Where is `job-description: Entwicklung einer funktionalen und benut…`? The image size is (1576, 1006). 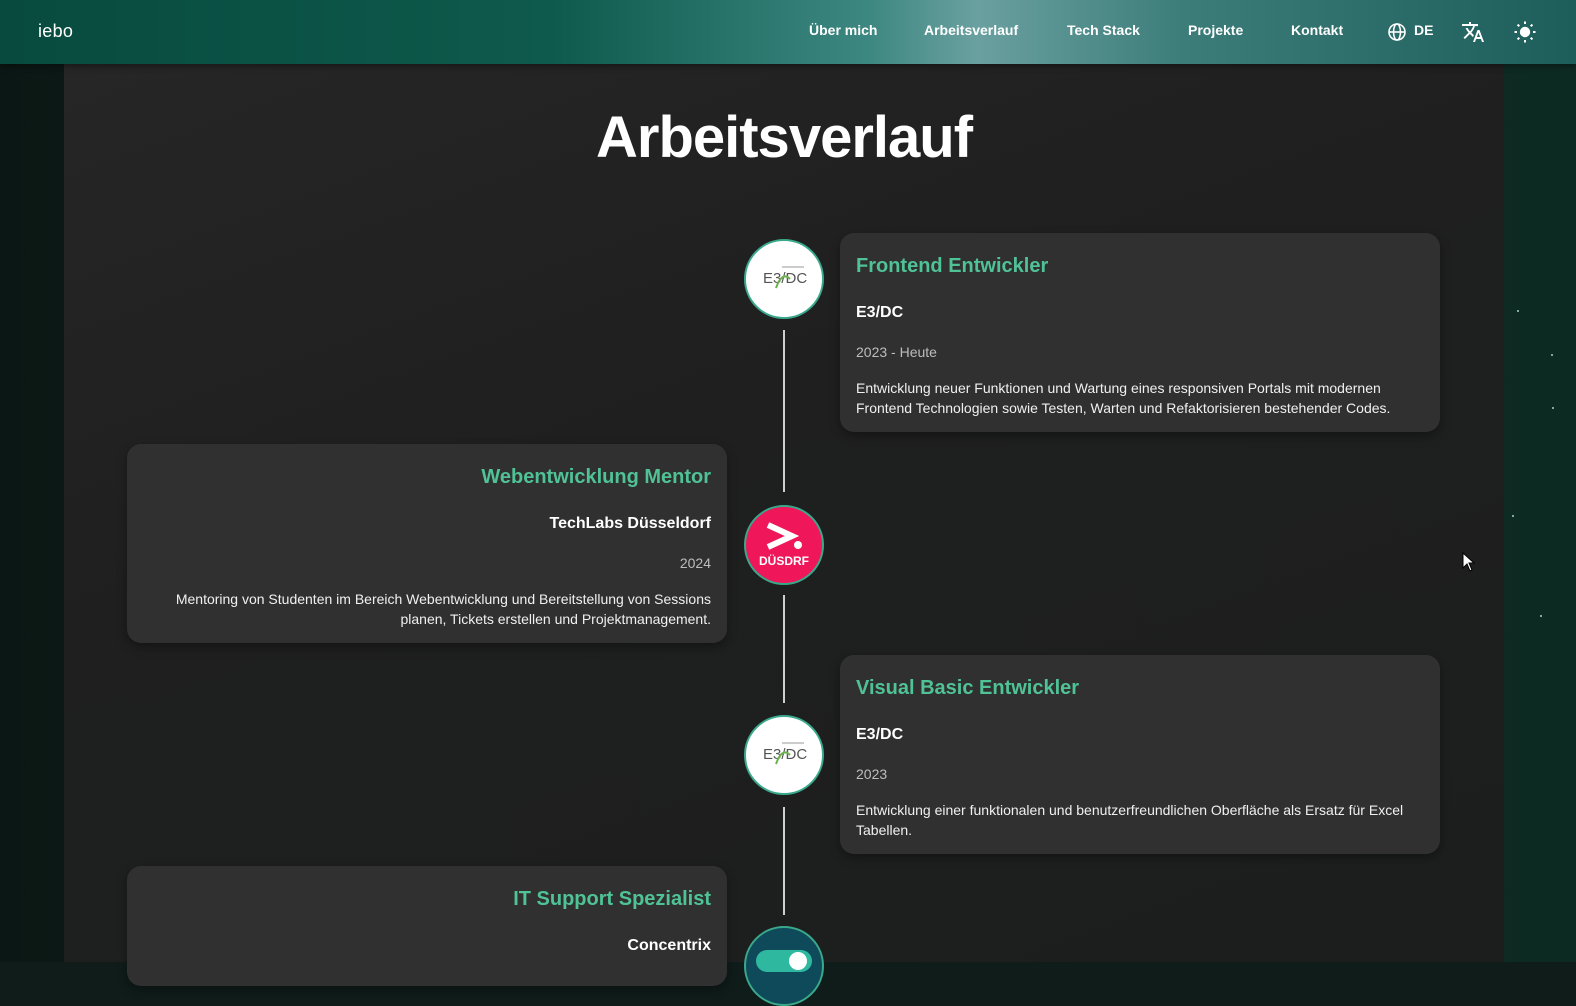 job-description: Entwicklung einer funktionalen und benut… is located at coordinates (1130, 820).